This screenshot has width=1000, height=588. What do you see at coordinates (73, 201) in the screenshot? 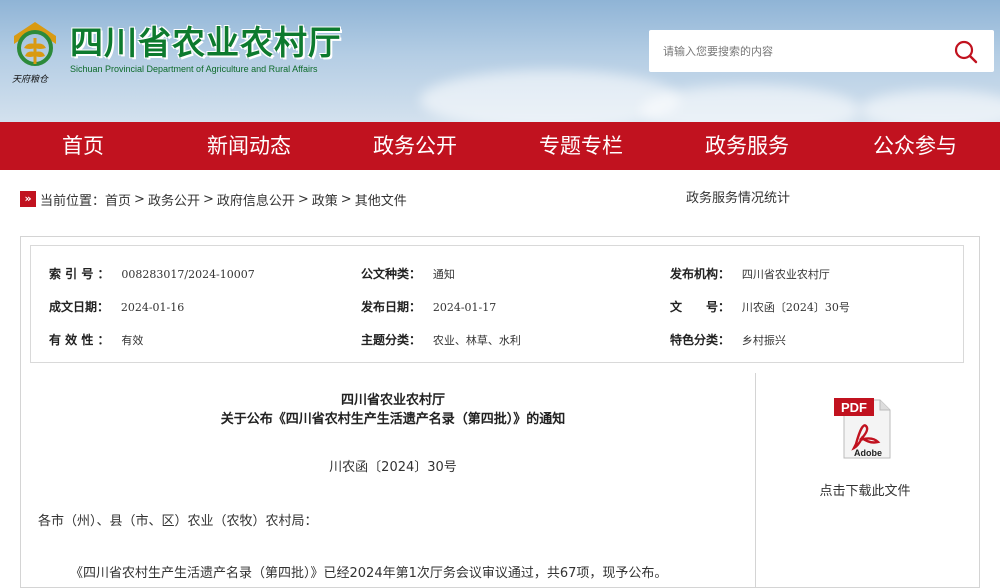
I see `breadcrumb-prefix: 当前位置：` at bounding box center [73, 201].